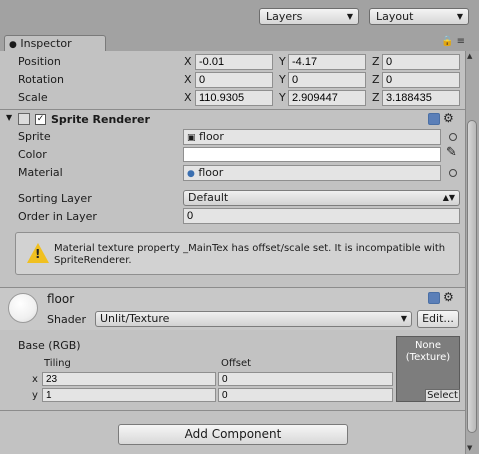 This screenshot has height=454, width=479. I want to click on rotation-x-axis: X, so click(188, 79).